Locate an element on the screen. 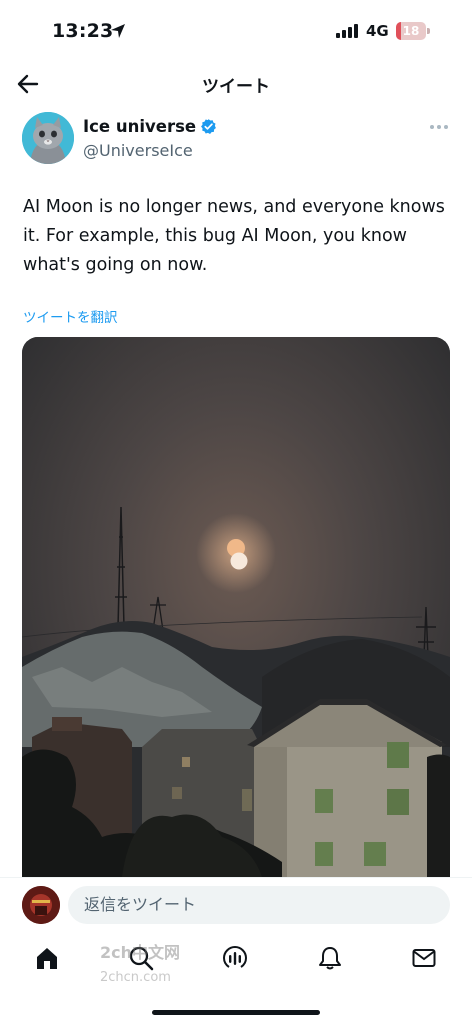 The height and width of the screenshot is (1024, 472). tab-spaces is located at coordinates (235, 958).